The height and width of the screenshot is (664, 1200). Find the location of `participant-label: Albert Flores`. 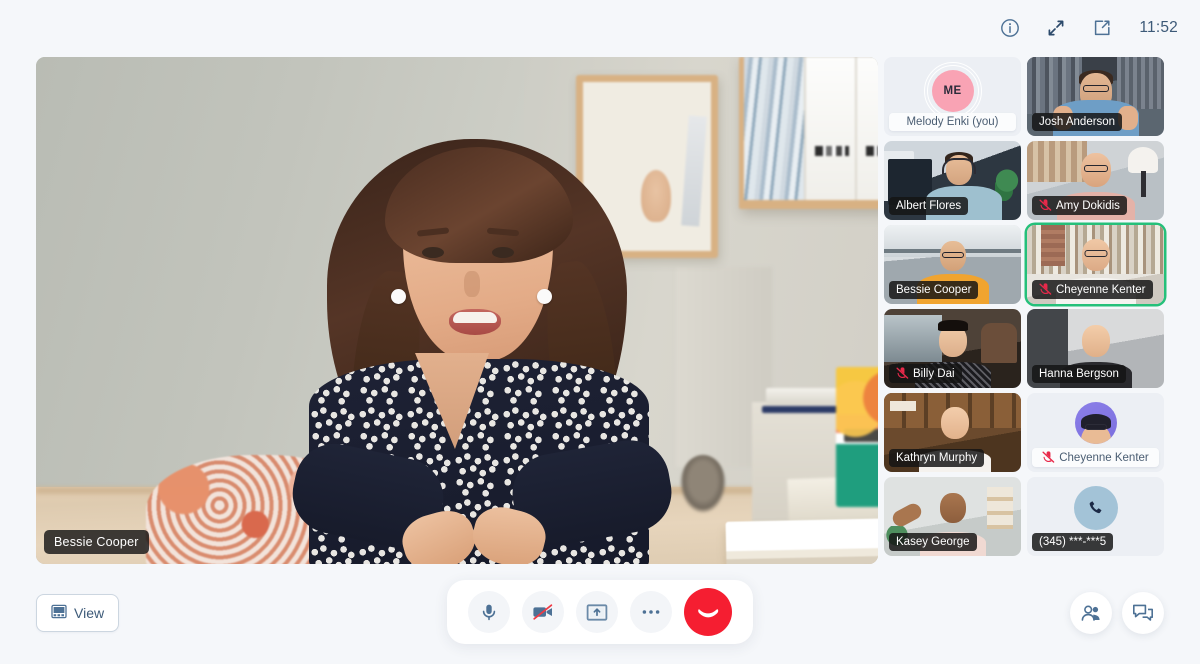

participant-label: Albert Flores is located at coordinates (929, 206).